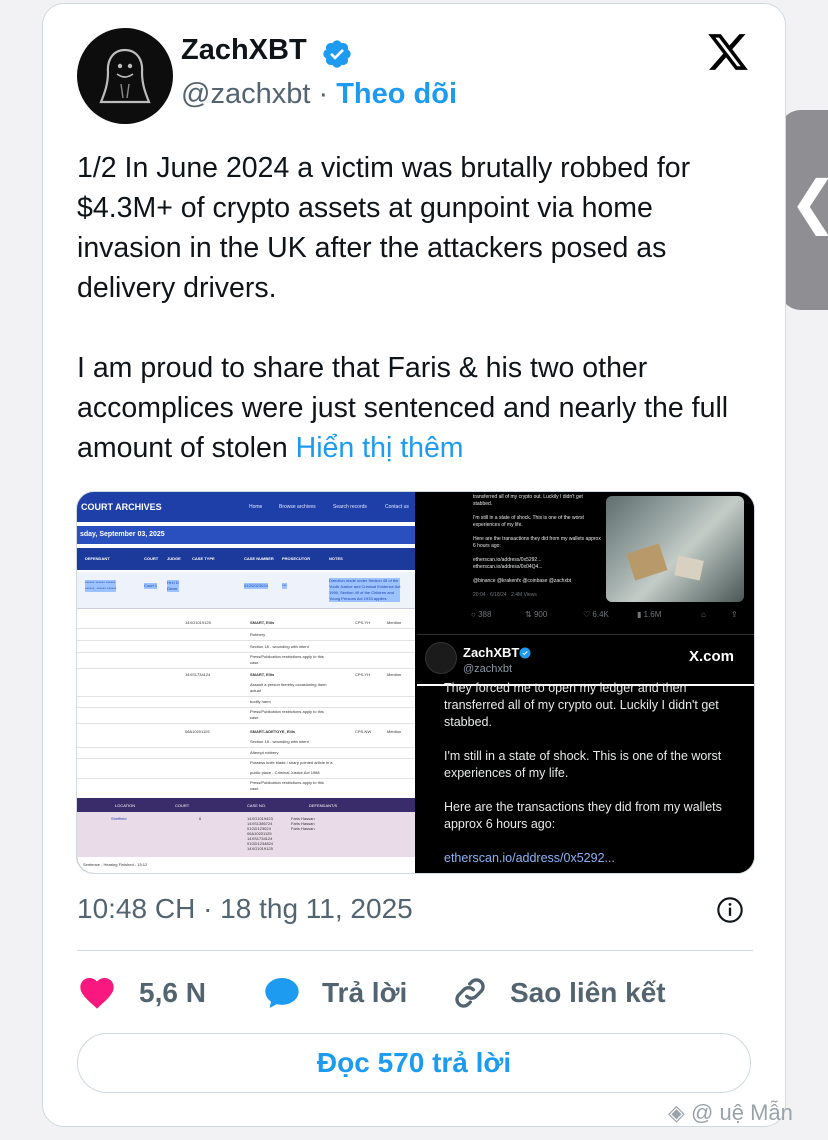 The image size is (828, 1140). Describe the element at coordinates (279, 646) in the screenshot. I see `case-charge: Section 18 - wounding with intent` at that location.